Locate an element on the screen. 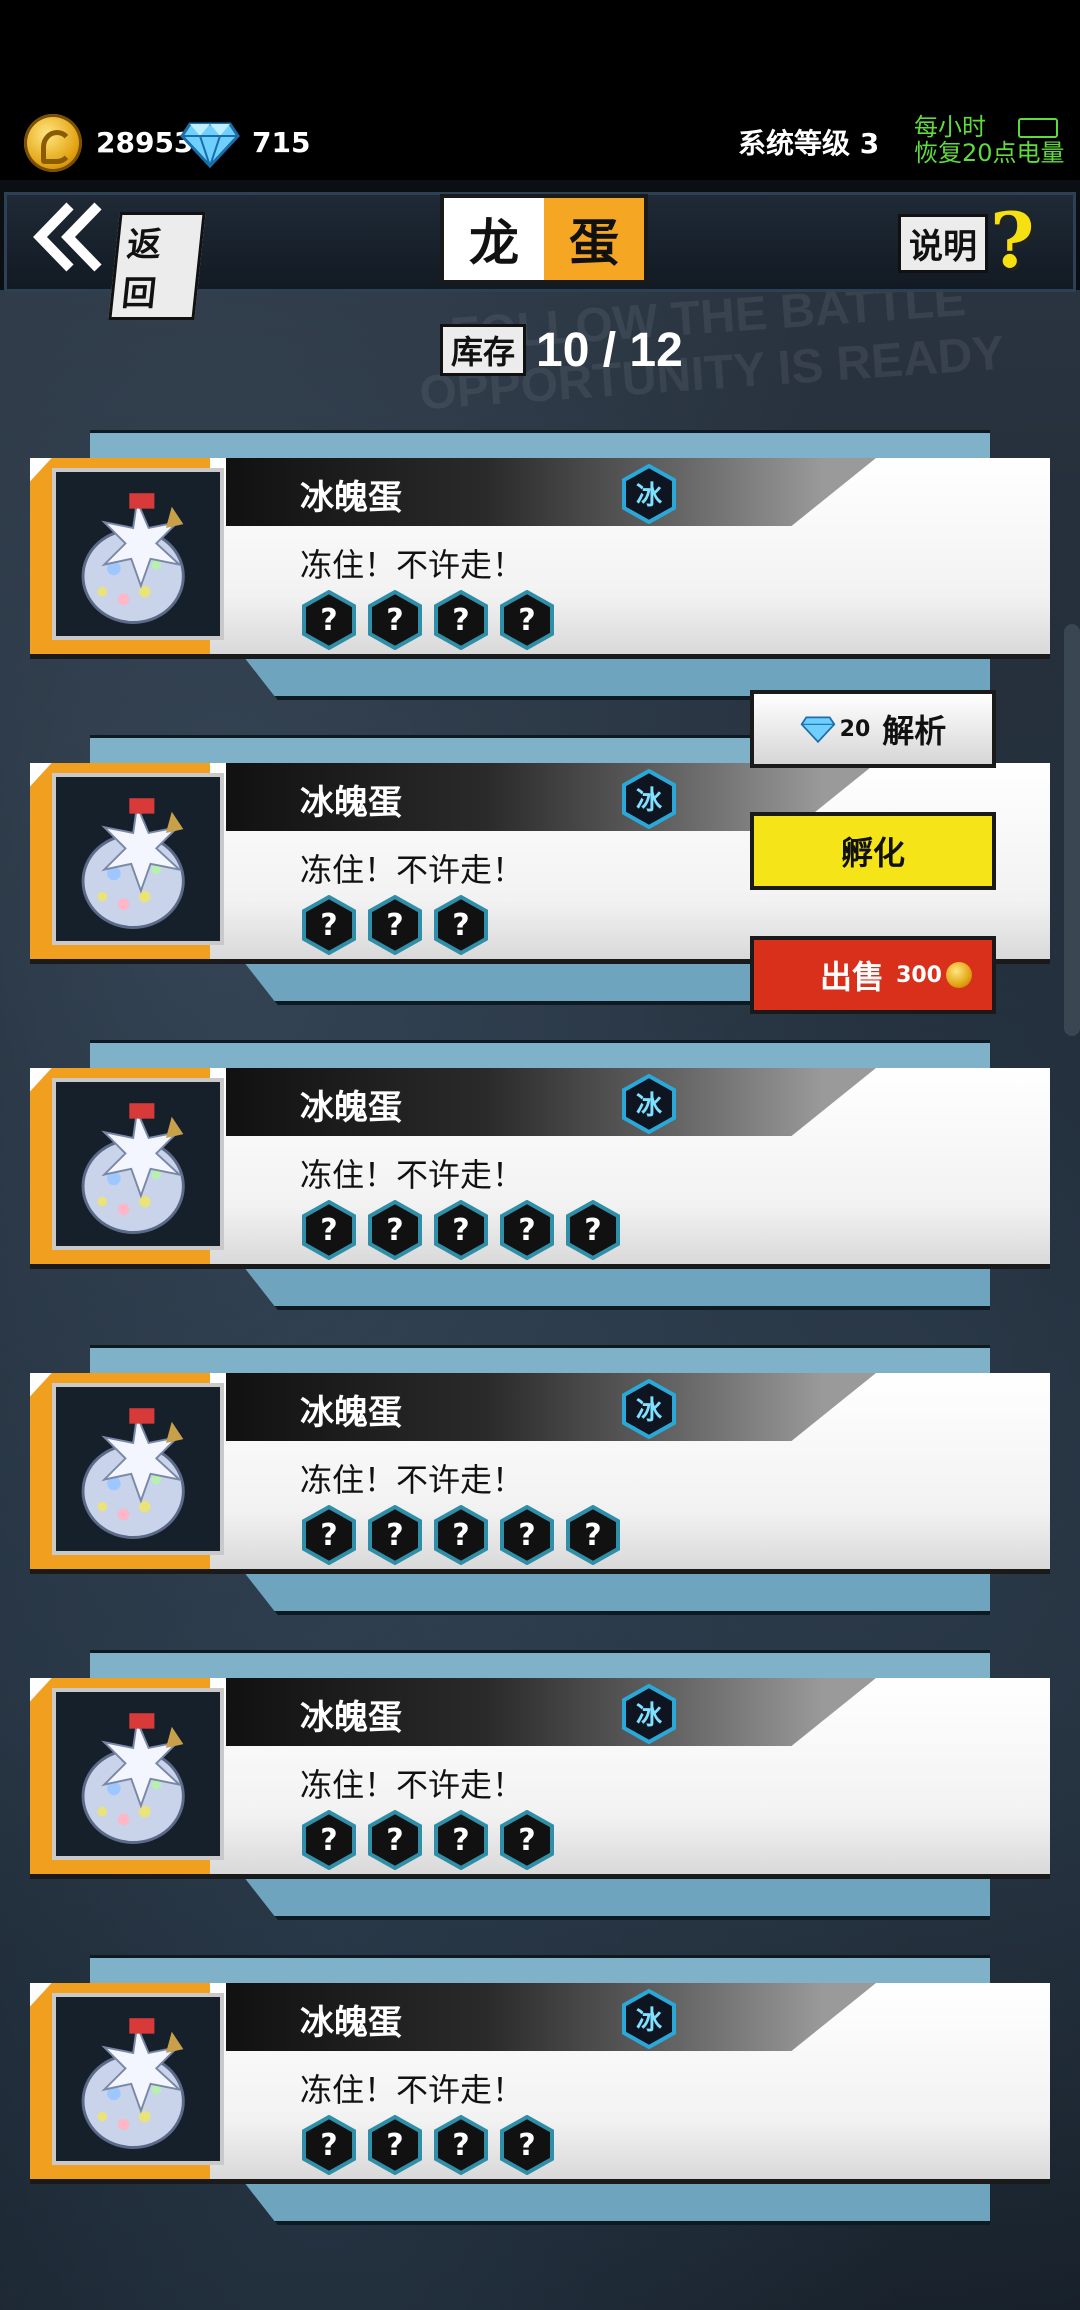 The width and height of the screenshot is (1080, 2310). analyze-cost-value: 20 is located at coordinates (855, 729).